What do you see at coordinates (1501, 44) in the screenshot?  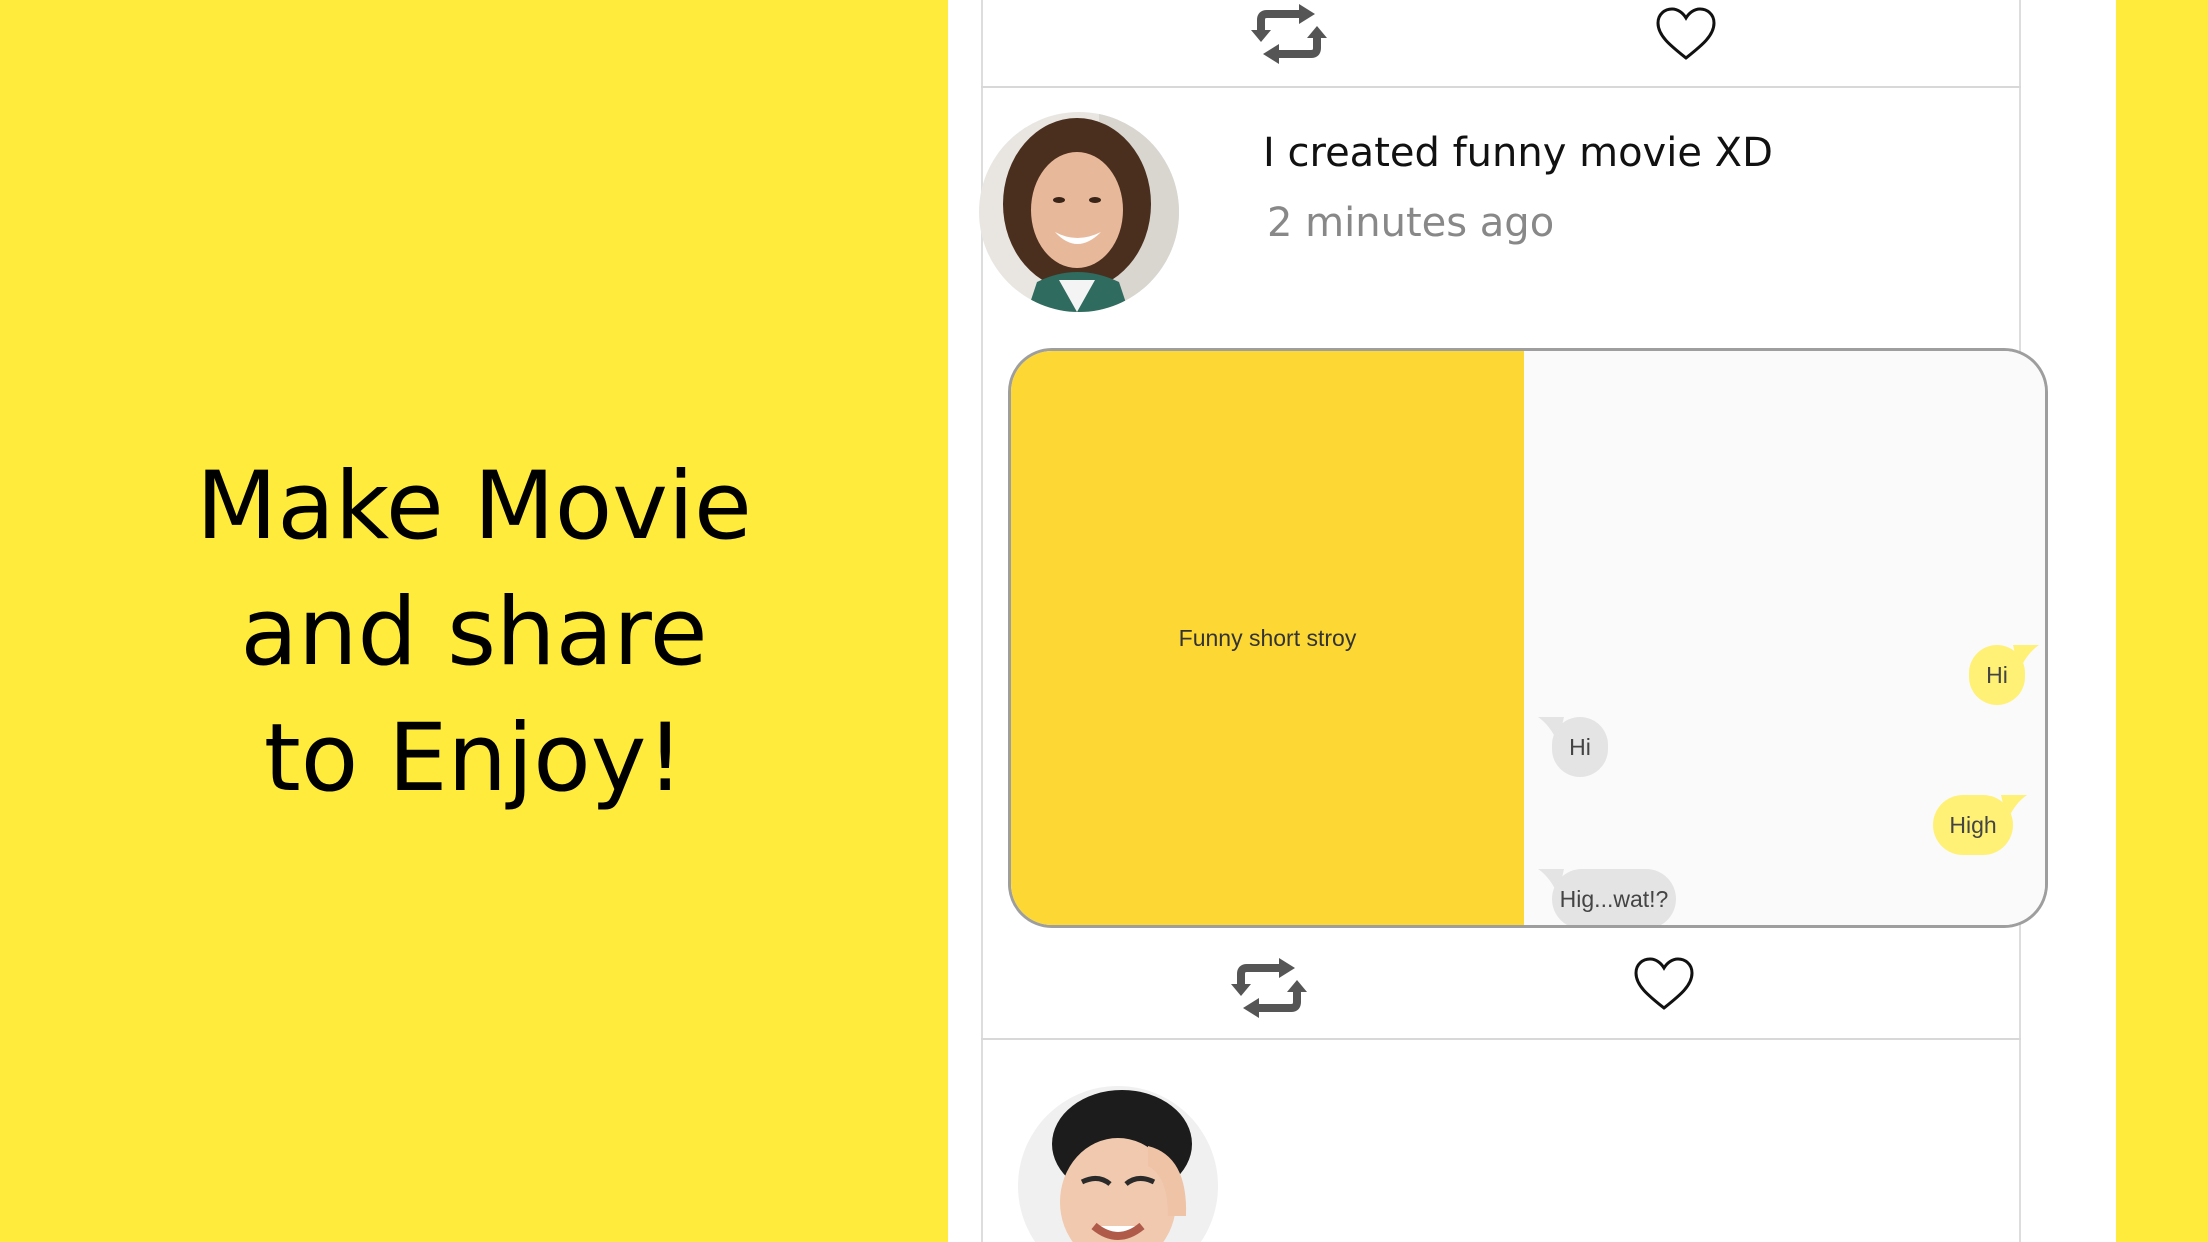 I see `previous-post-actions` at bounding box center [1501, 44].